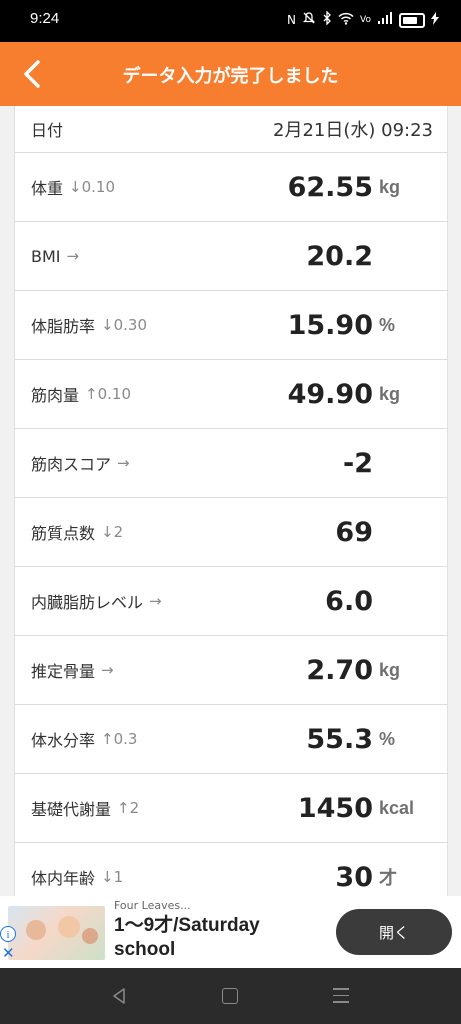  Describe the element at coordinates (63, 533) in the screenshot. I see `metric-label: 筋質点数` at that location.